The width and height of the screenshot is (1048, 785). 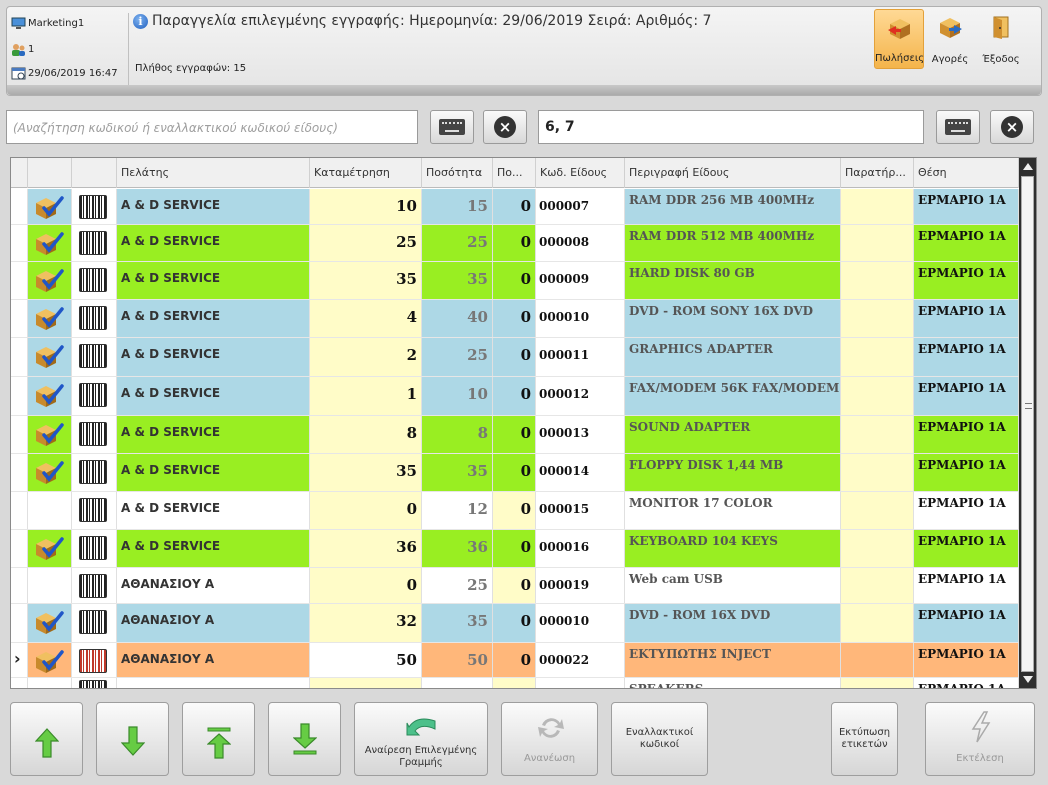 I want to click on move-top-button, so click(x=218, y=739).